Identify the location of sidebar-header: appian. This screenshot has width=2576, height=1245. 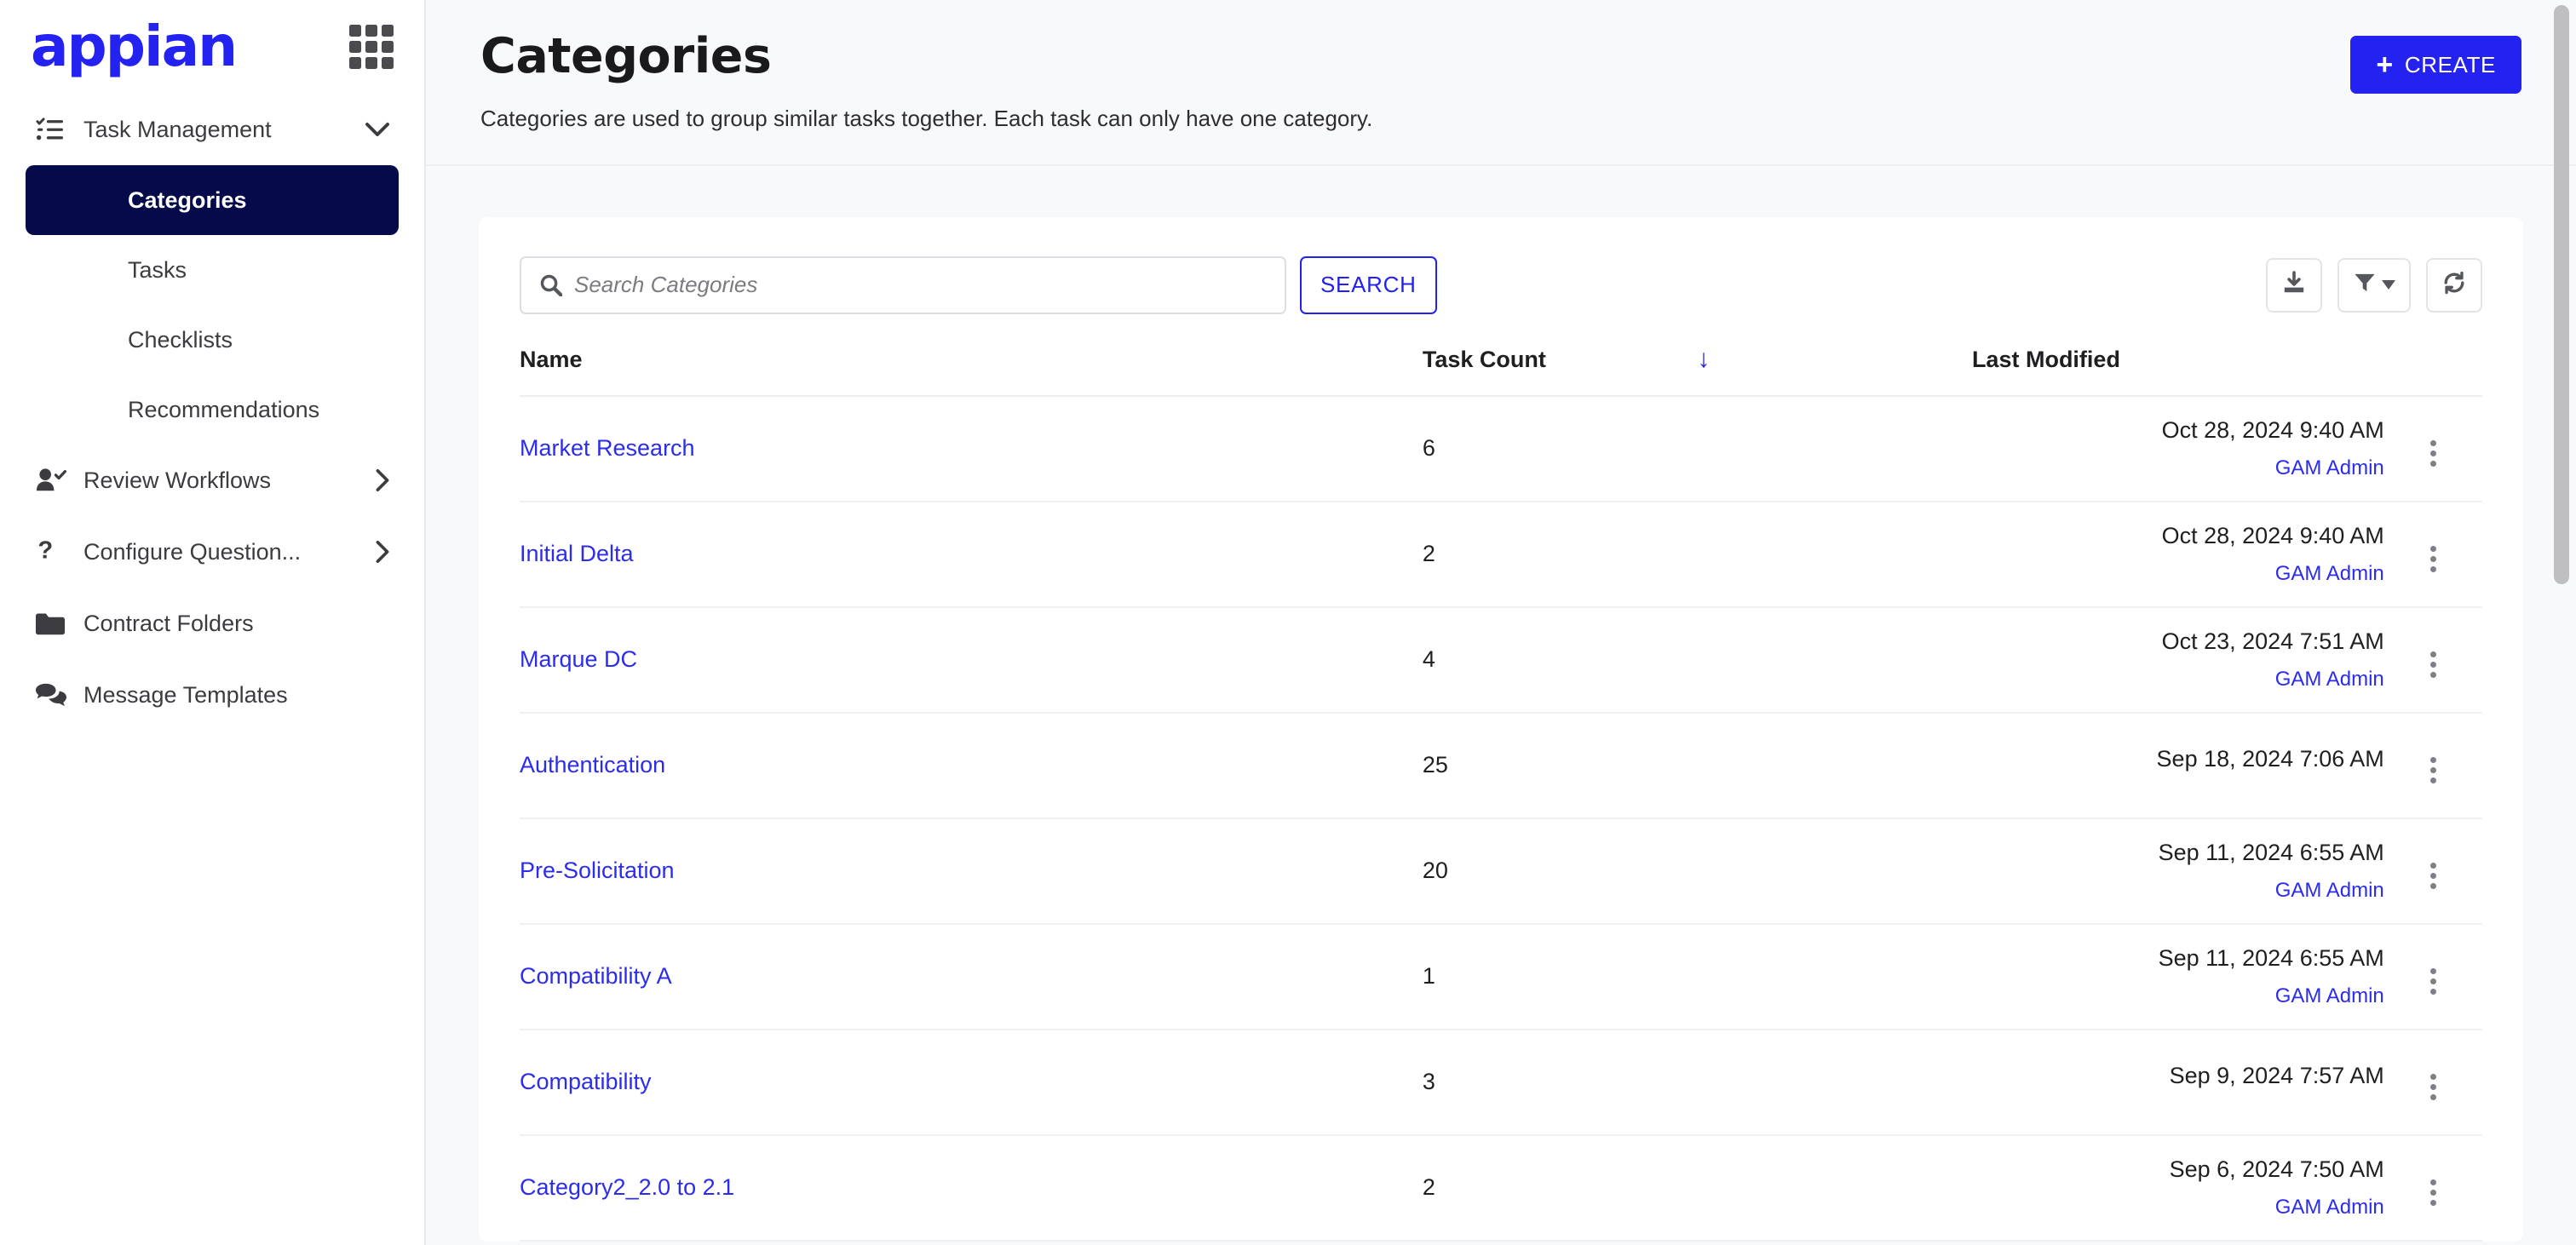
(212, 47).